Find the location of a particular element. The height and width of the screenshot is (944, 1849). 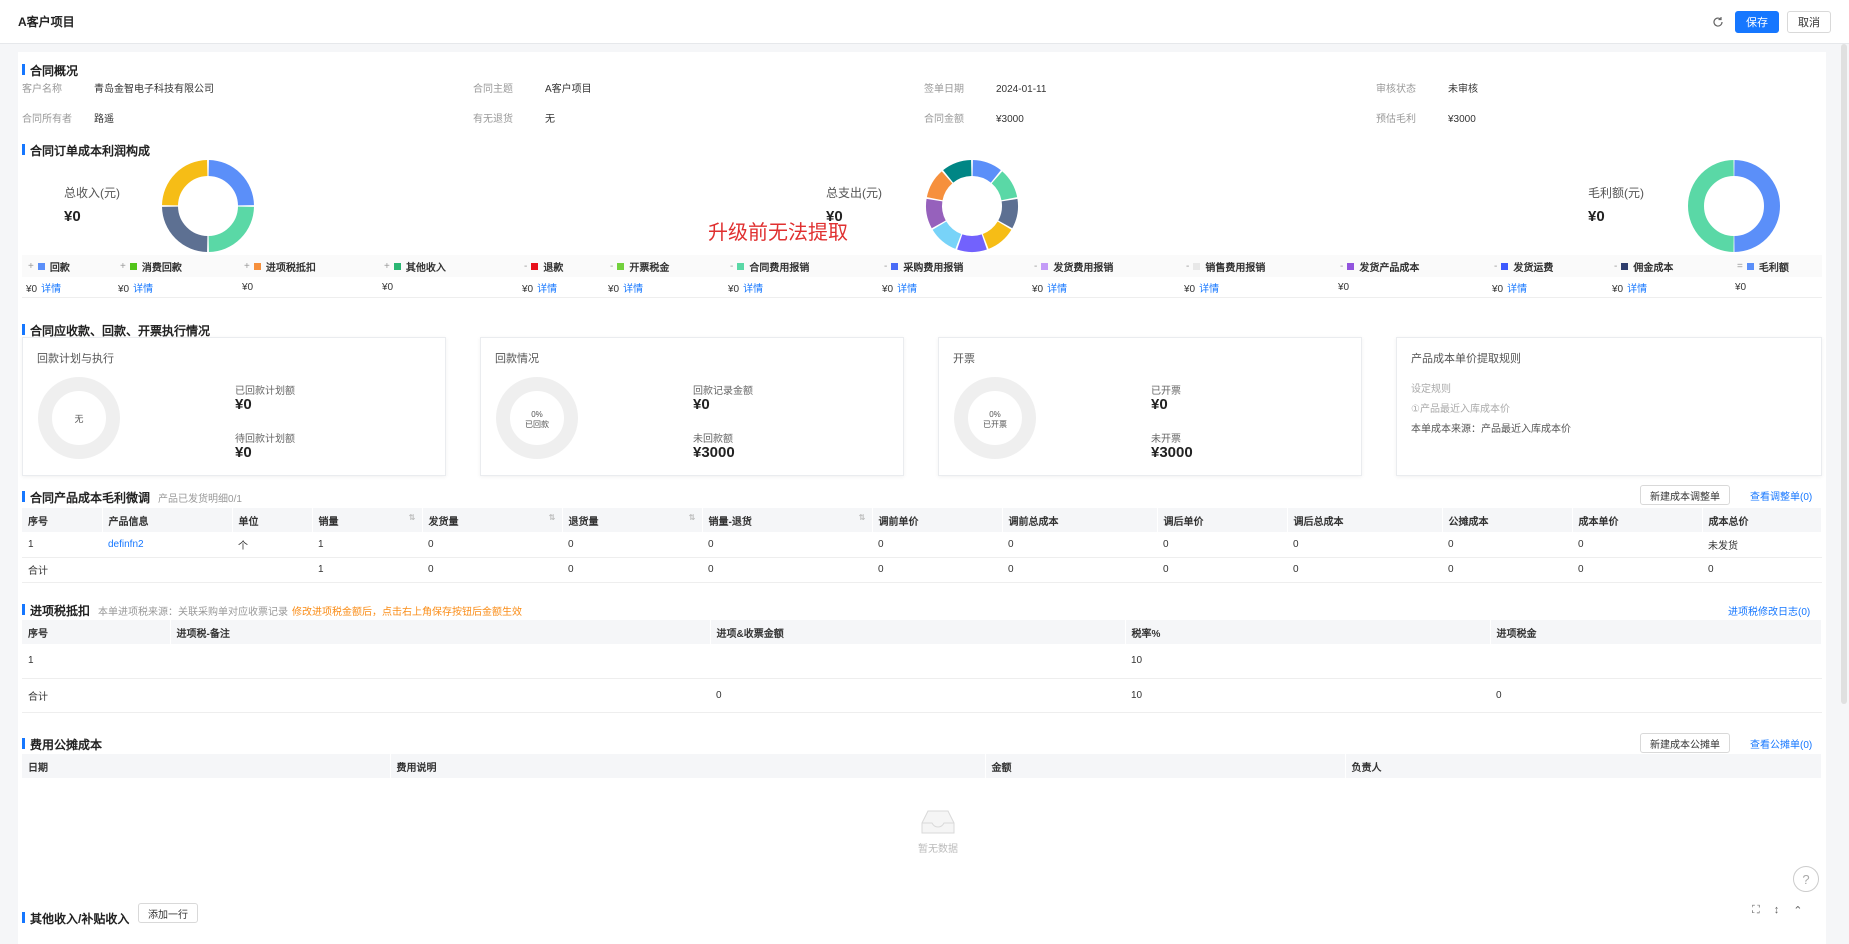

tax-log-link: 进项税修改日志(0) is located at coordinates (1769, 610).